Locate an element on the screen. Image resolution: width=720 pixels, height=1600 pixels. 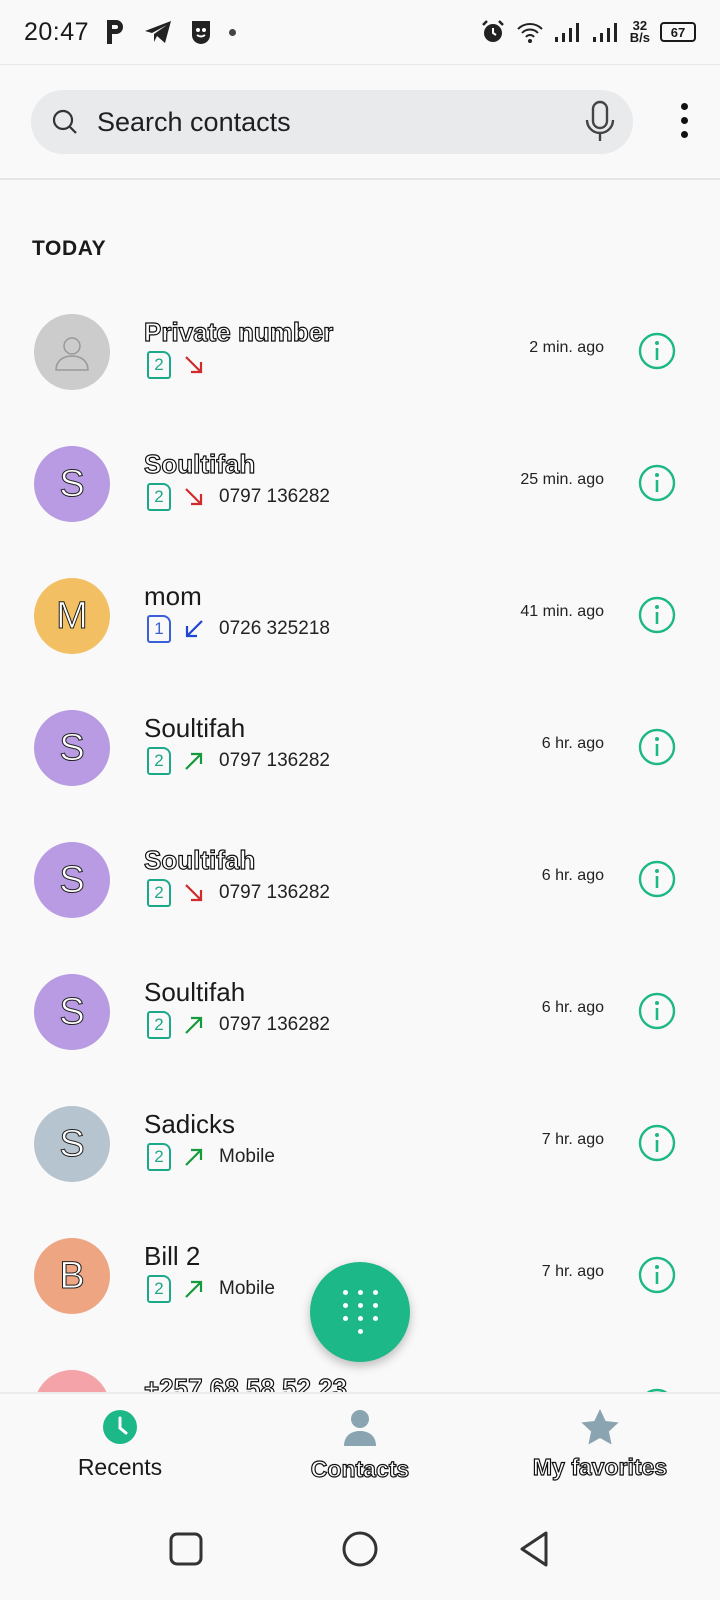
avatar: B is located at coordinates (72, 1276).